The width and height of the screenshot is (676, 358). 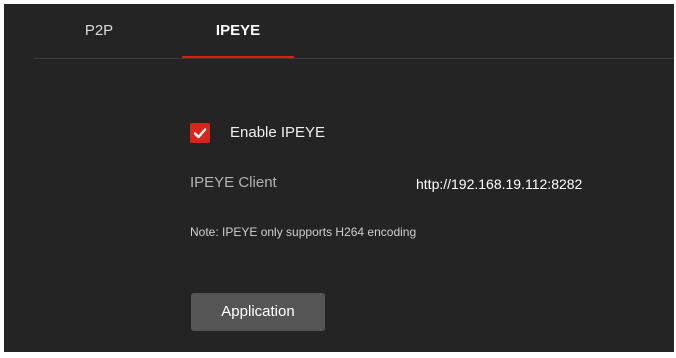 What do you see at coordinates (277, 133) in the screenshot?
I see `enable-ipeye-label: Enable IPEYE` at bounding box center [277, 133].